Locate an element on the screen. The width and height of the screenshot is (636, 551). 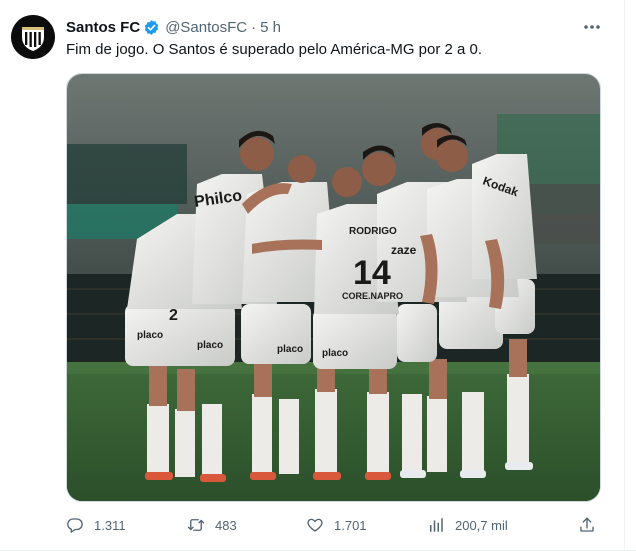
share-button is located at coordinates (592, 525).